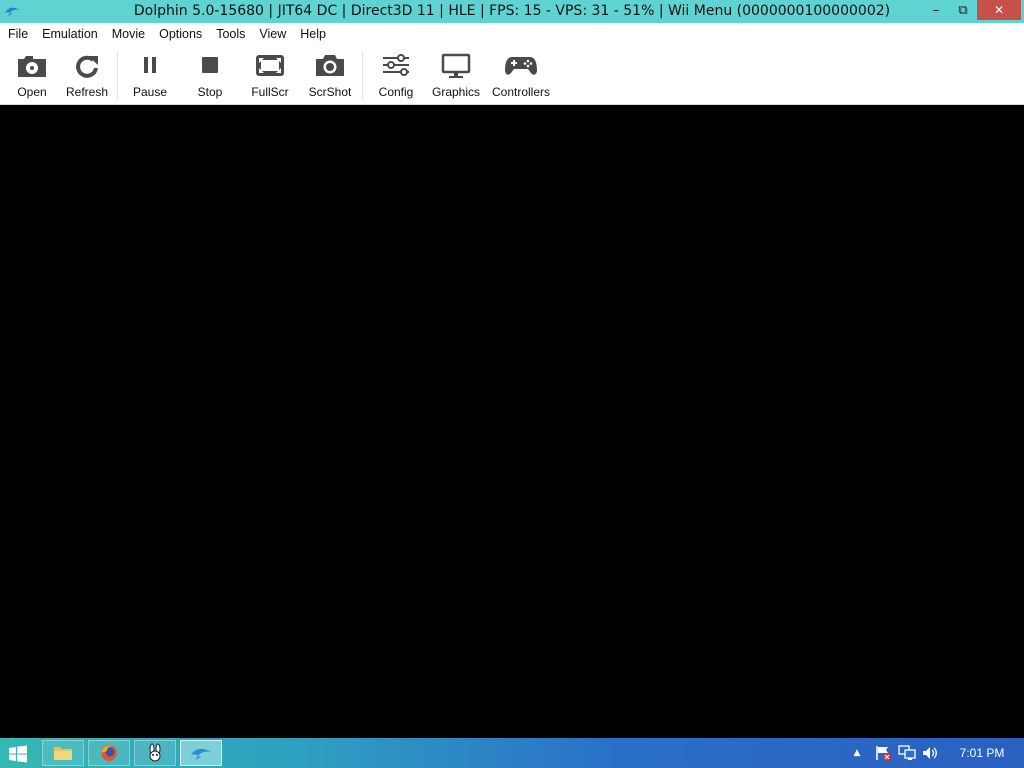 Image resolution: width=1024 pixels, height=768 pixels. I want to click on menu-help: Help, so click(313, 34).